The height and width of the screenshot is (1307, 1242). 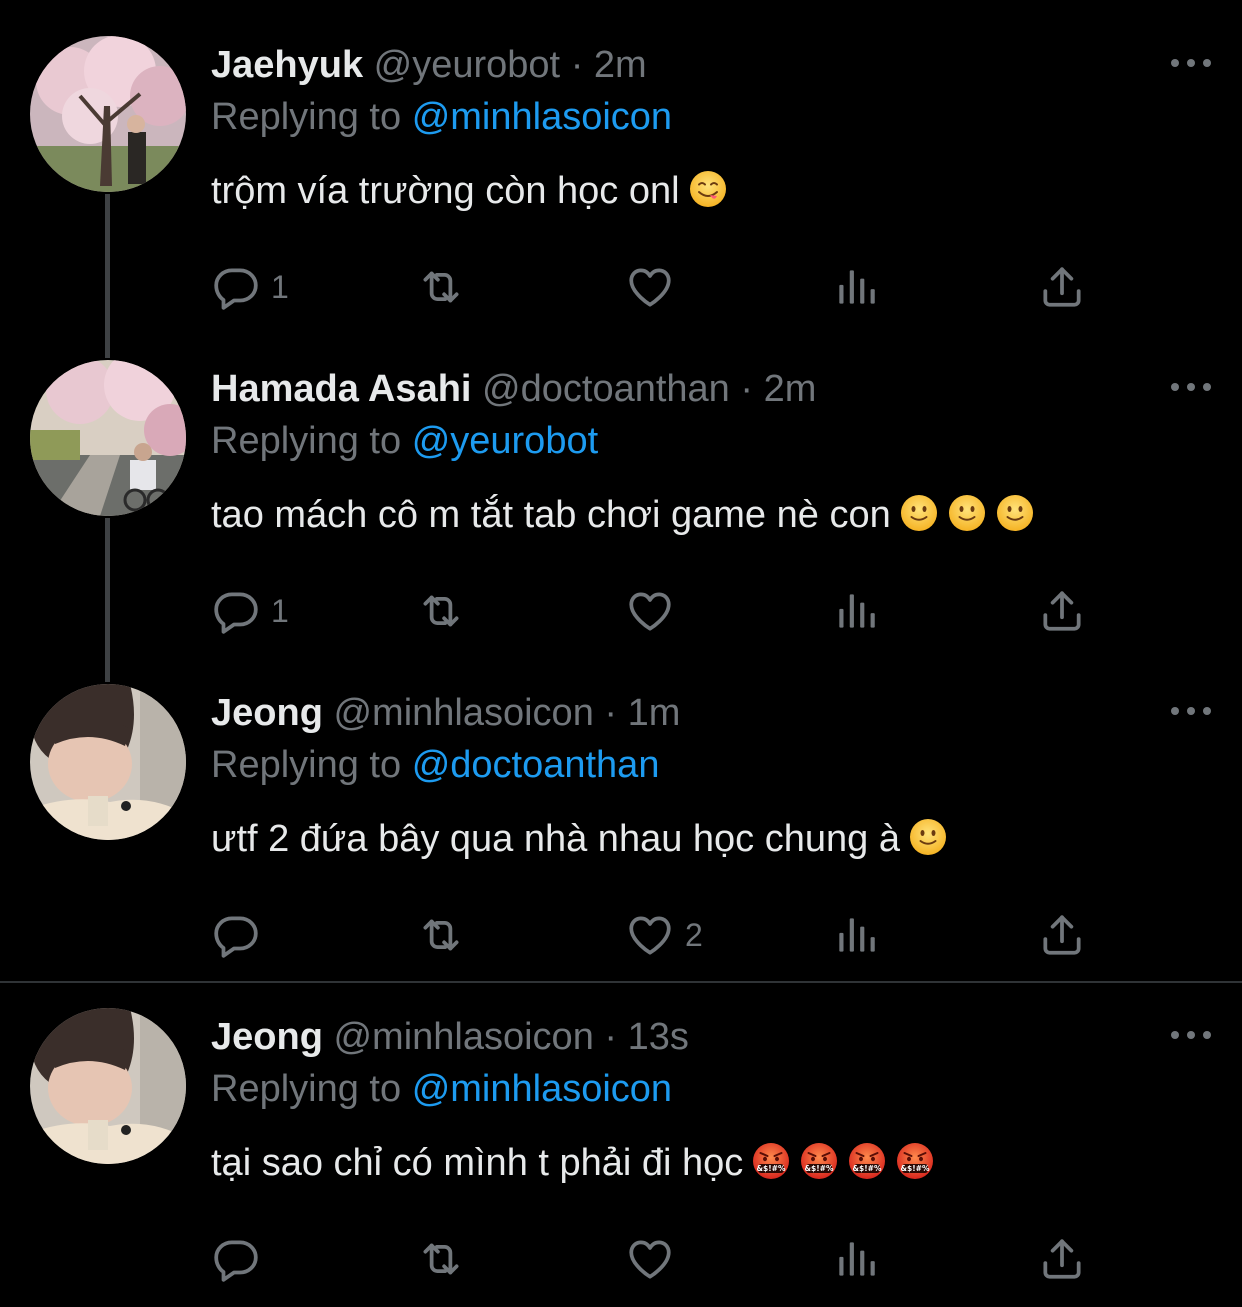 I want to click on like-count: 2, so click(x=694, y=934).